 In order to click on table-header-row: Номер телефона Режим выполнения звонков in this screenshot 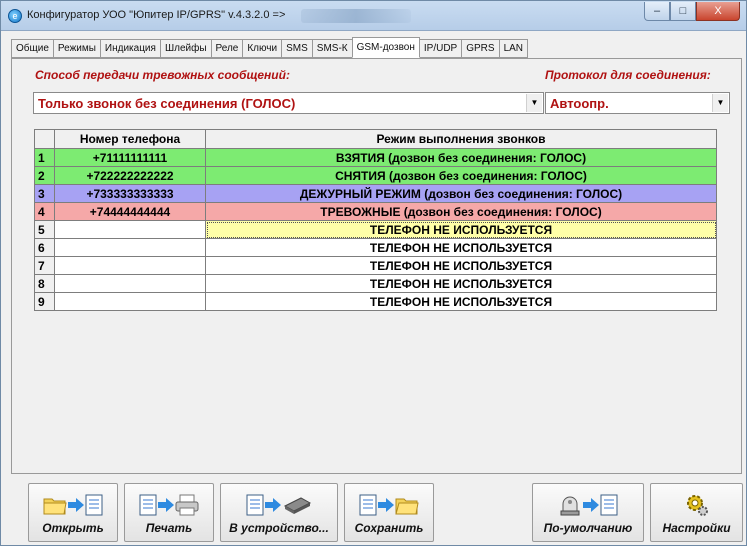, I will do `click(375, 139)`.